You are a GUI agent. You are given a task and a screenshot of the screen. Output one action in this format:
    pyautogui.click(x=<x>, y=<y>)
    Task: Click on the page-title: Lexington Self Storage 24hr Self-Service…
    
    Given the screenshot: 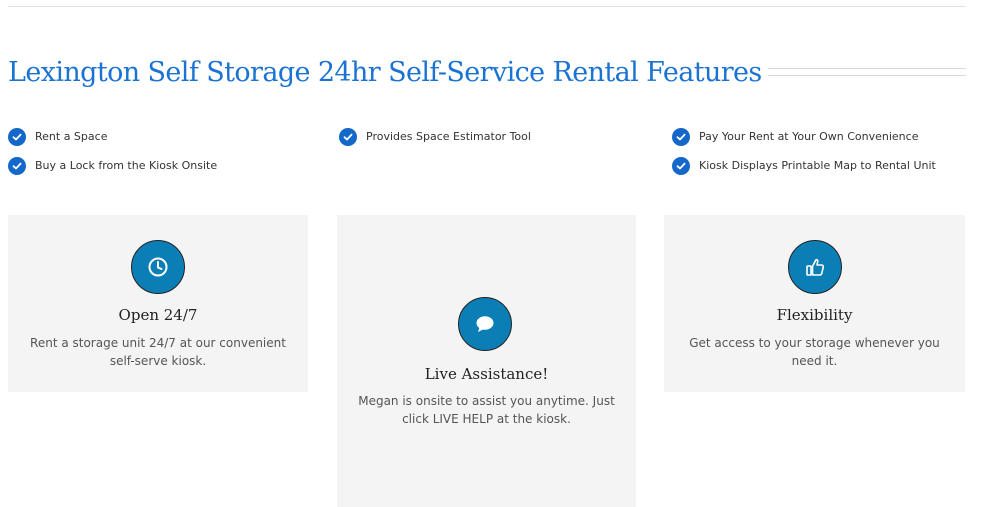 What is the action you would take?
    pyautogui.click(x=385, y=72)
    